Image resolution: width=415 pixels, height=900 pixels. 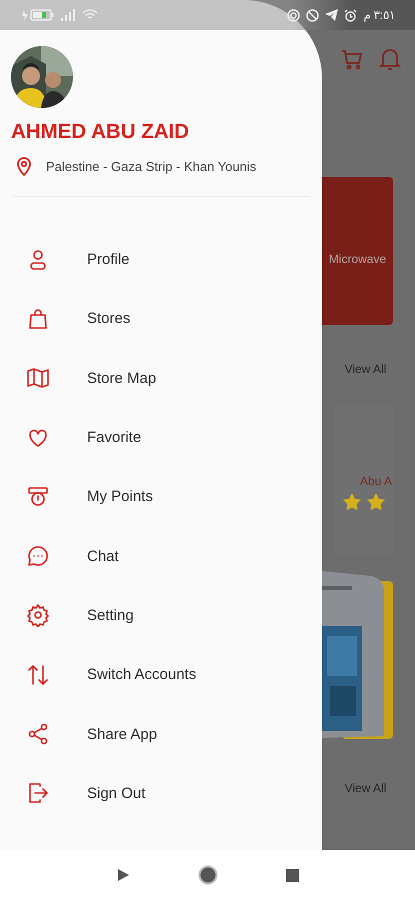 I want to click on menu-item: Switch Accounts, so click(x=161, y=674).